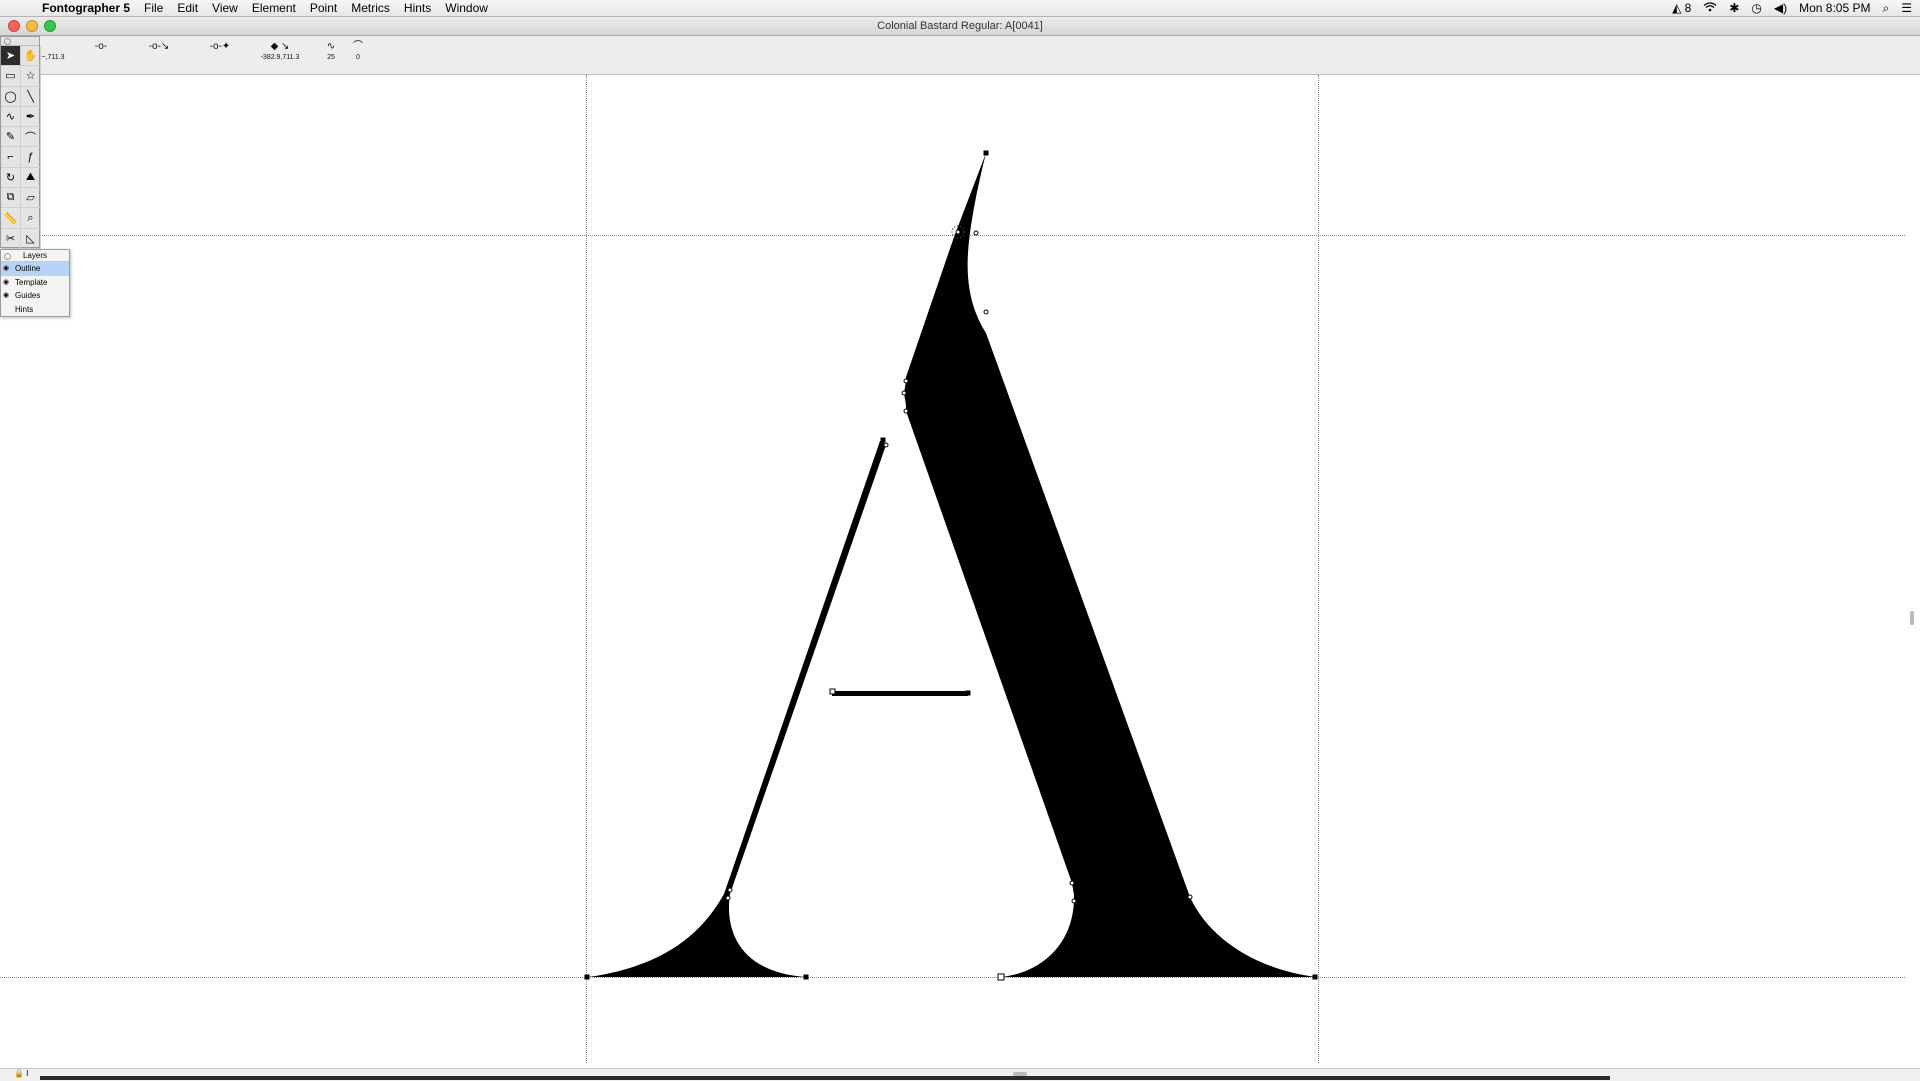 Image resolution: width=1920 pixels, height=1081 pixels. What do you see at coordinates (466, 8) in the screenshot?
I see `menu-window: Window` at bounding box center [466, 8].